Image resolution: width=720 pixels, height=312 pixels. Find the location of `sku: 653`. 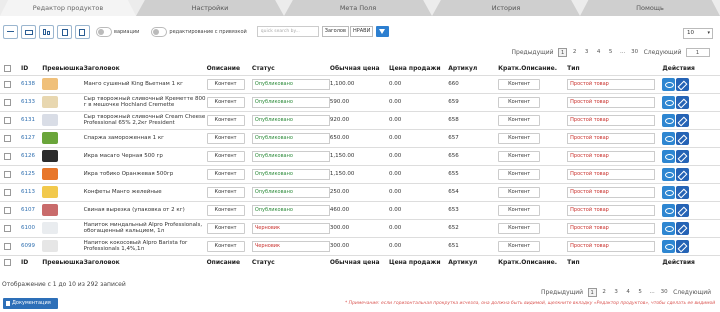

sku: 653 is located at coordinates (473, 210).